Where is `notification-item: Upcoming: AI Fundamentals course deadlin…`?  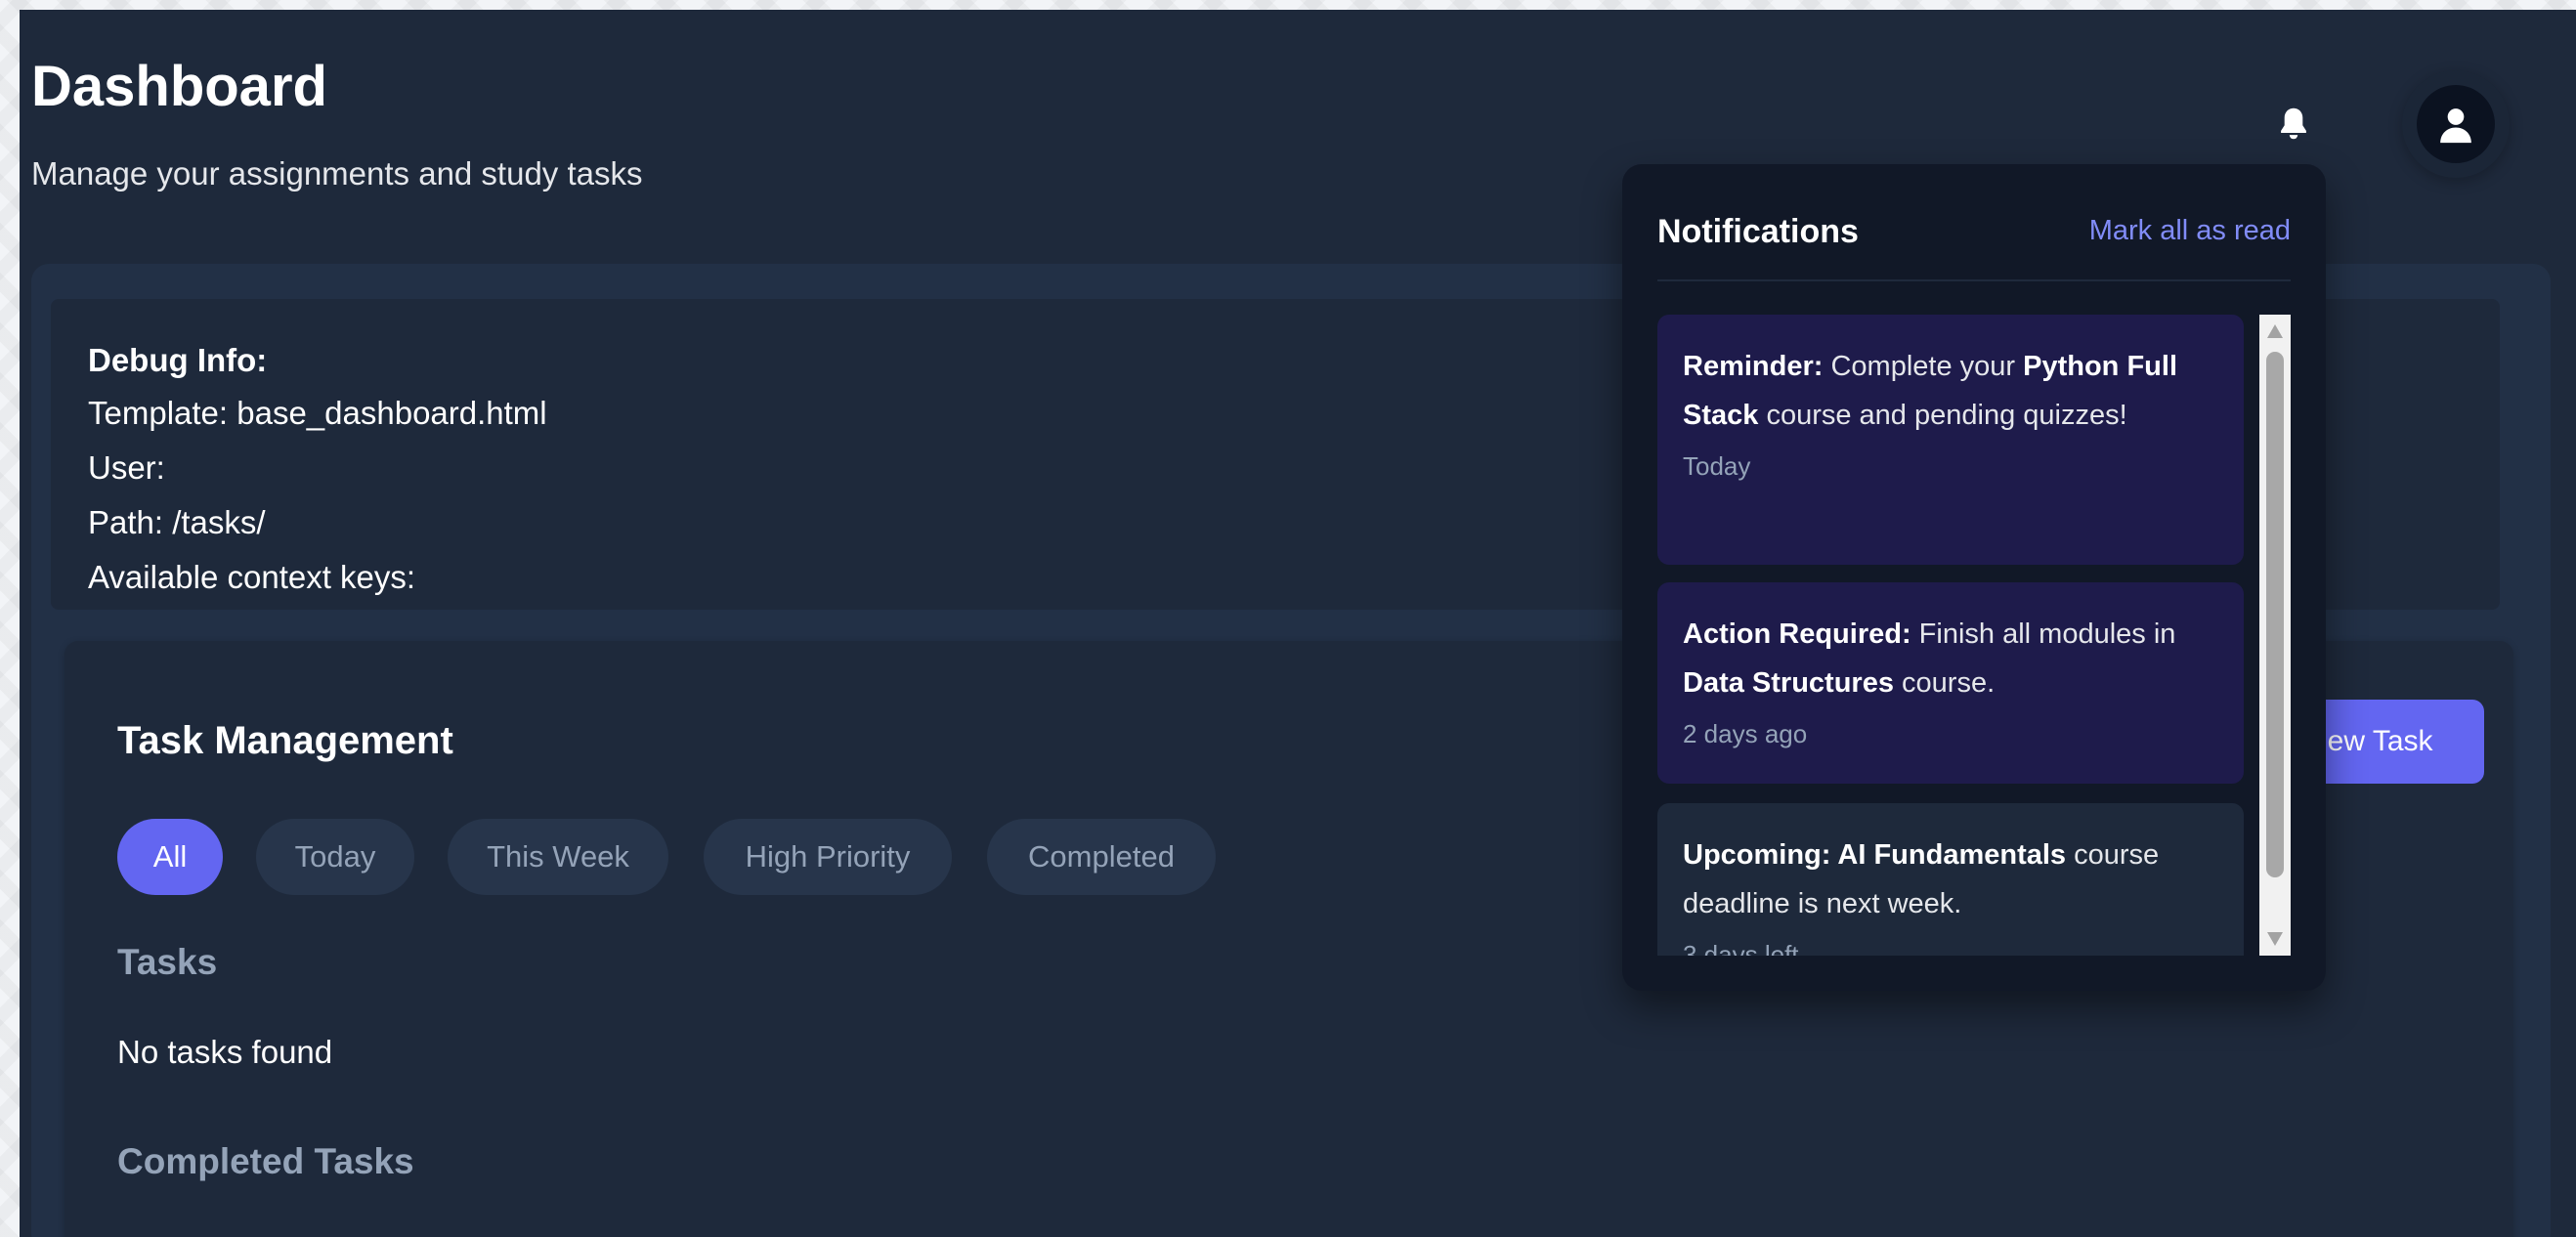
notification-item: Upcoming: AI Fundamentals course deadlin… is located at coordinates (1951, 879).